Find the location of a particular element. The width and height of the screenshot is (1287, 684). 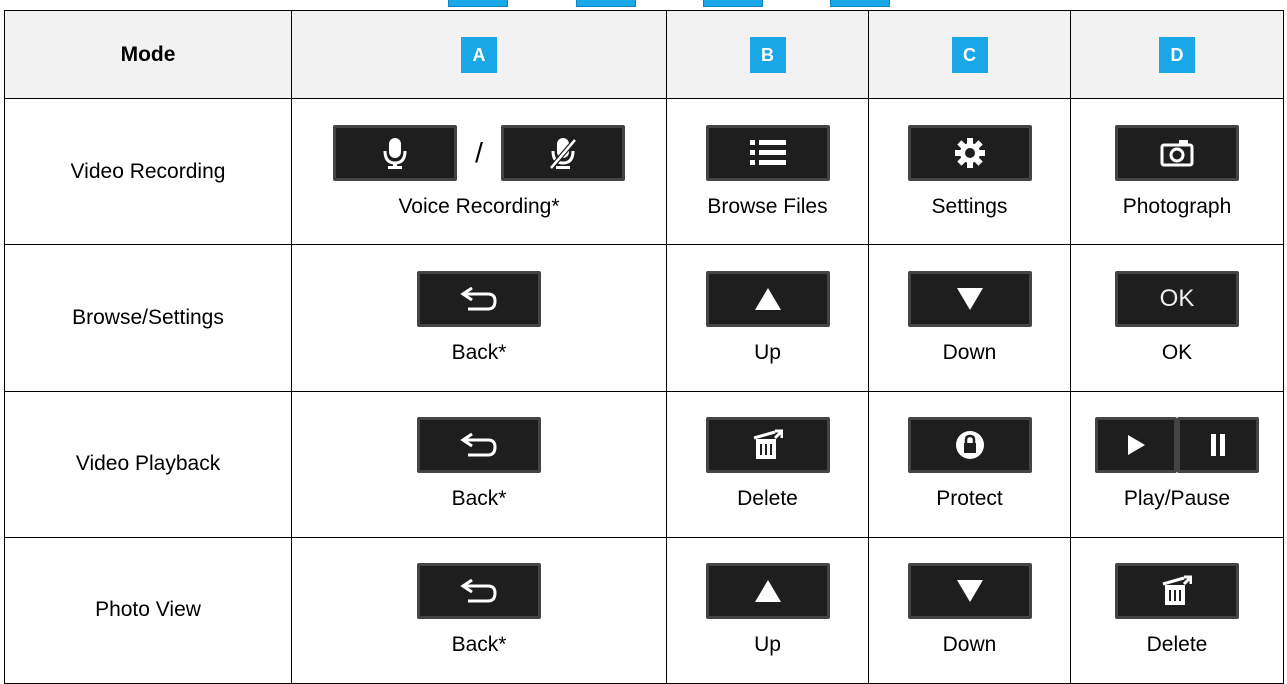

lock-icon is located at coordinates (969, 445).